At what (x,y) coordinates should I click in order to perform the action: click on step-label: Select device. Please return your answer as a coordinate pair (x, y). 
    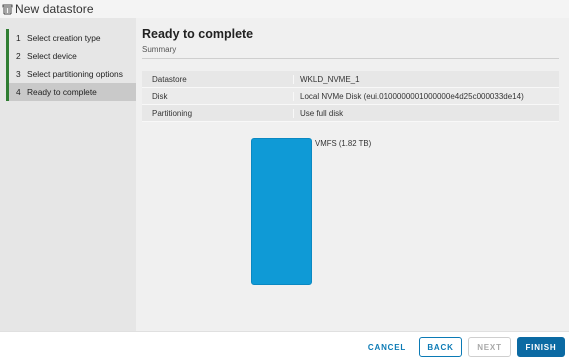
    Looking at the image, I should click on (52, 56).